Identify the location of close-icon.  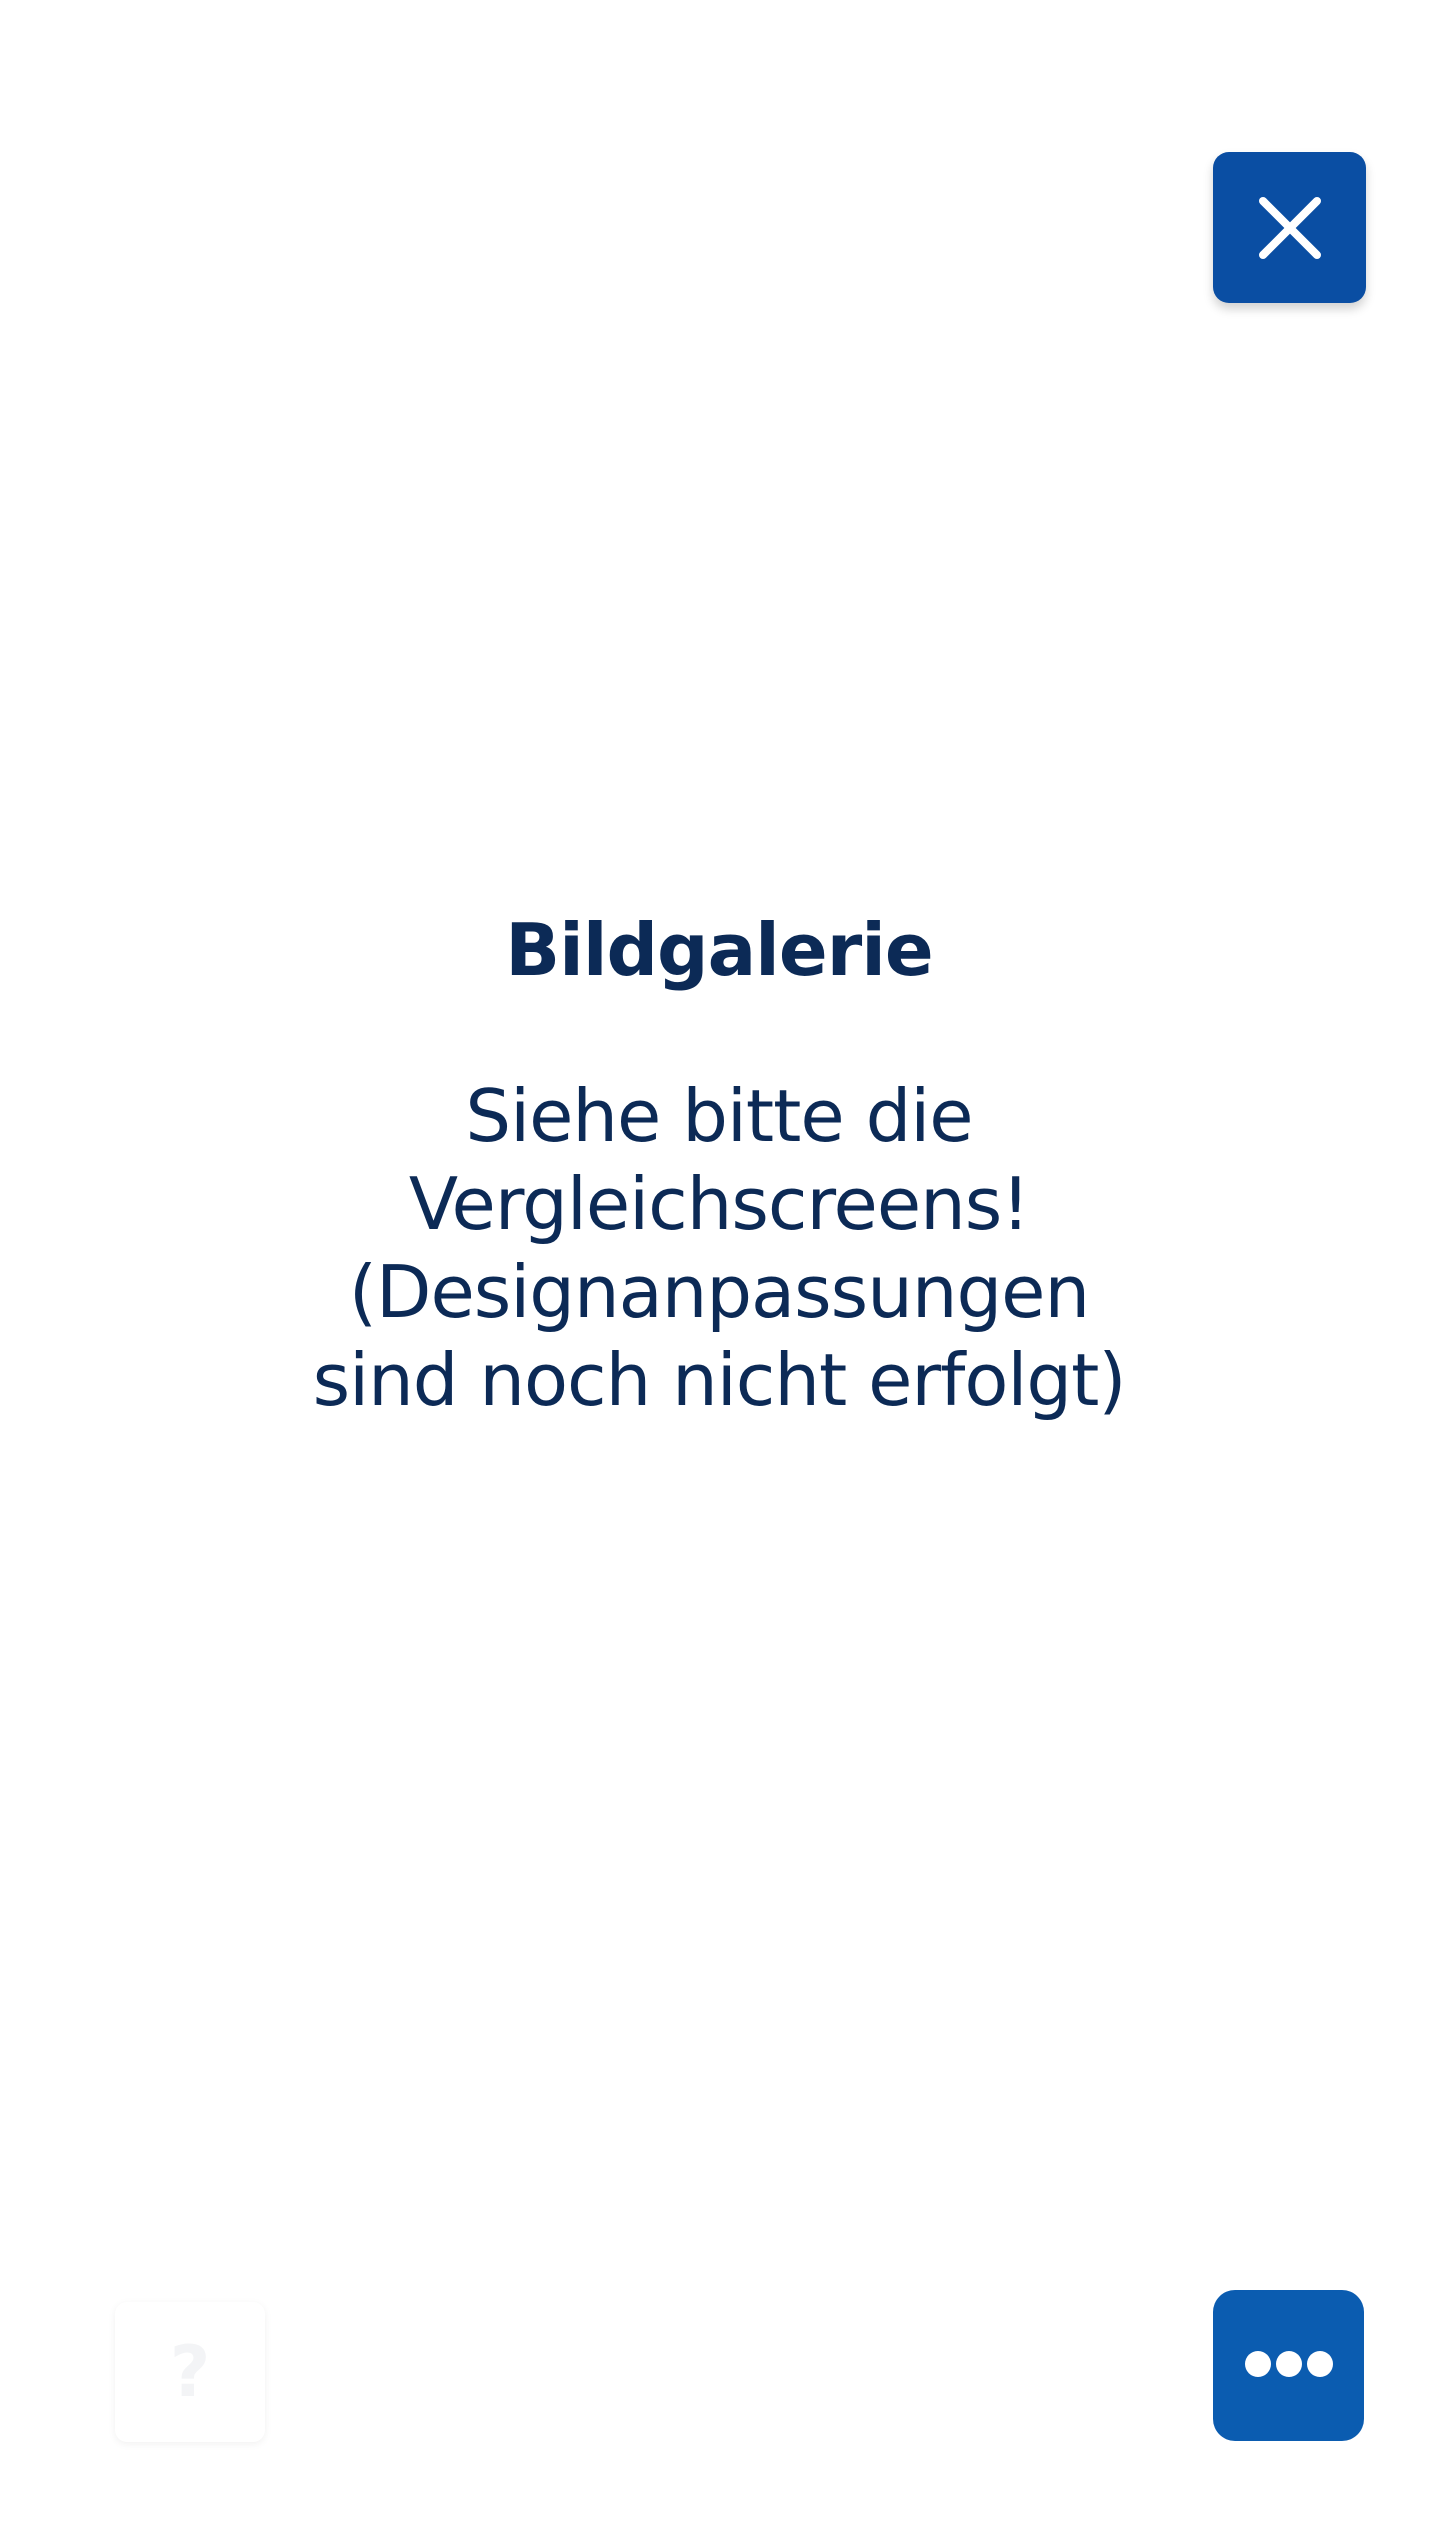
(1290, 228).